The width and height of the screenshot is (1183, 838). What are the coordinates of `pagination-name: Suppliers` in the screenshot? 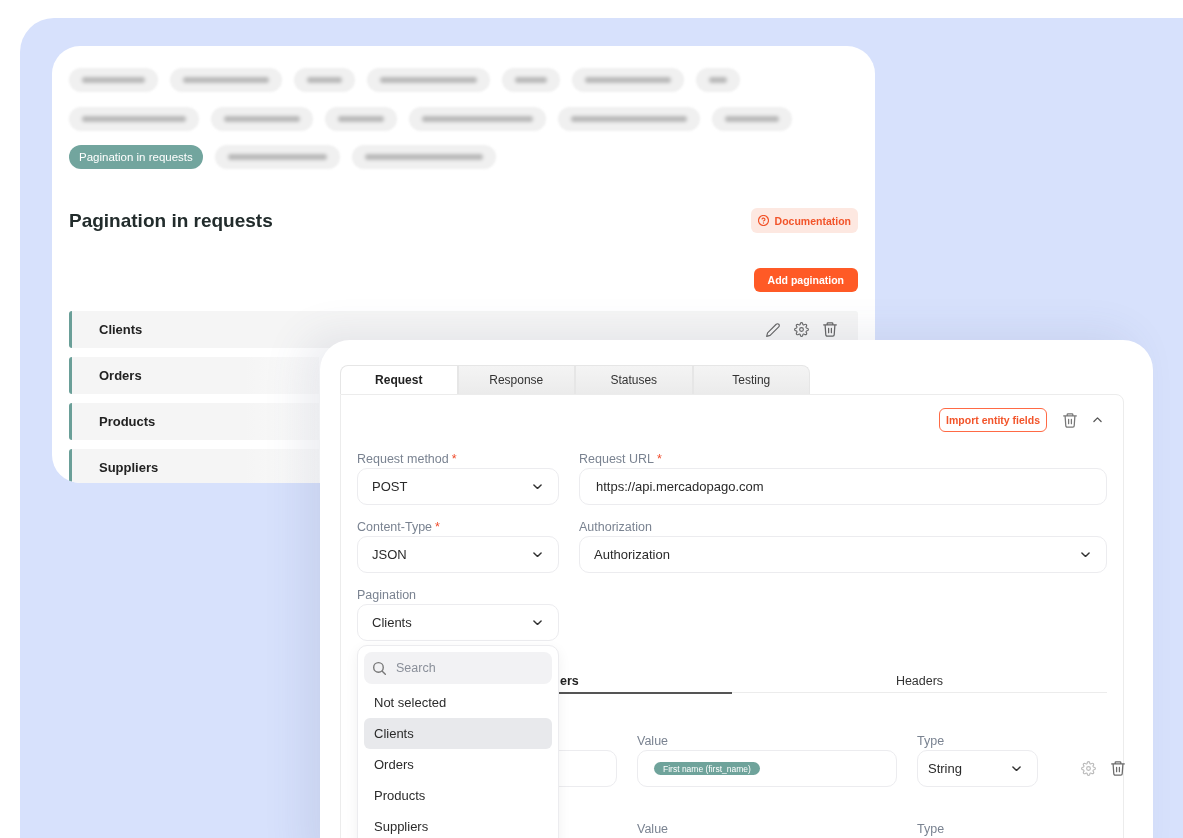 It's located at (129, 467).